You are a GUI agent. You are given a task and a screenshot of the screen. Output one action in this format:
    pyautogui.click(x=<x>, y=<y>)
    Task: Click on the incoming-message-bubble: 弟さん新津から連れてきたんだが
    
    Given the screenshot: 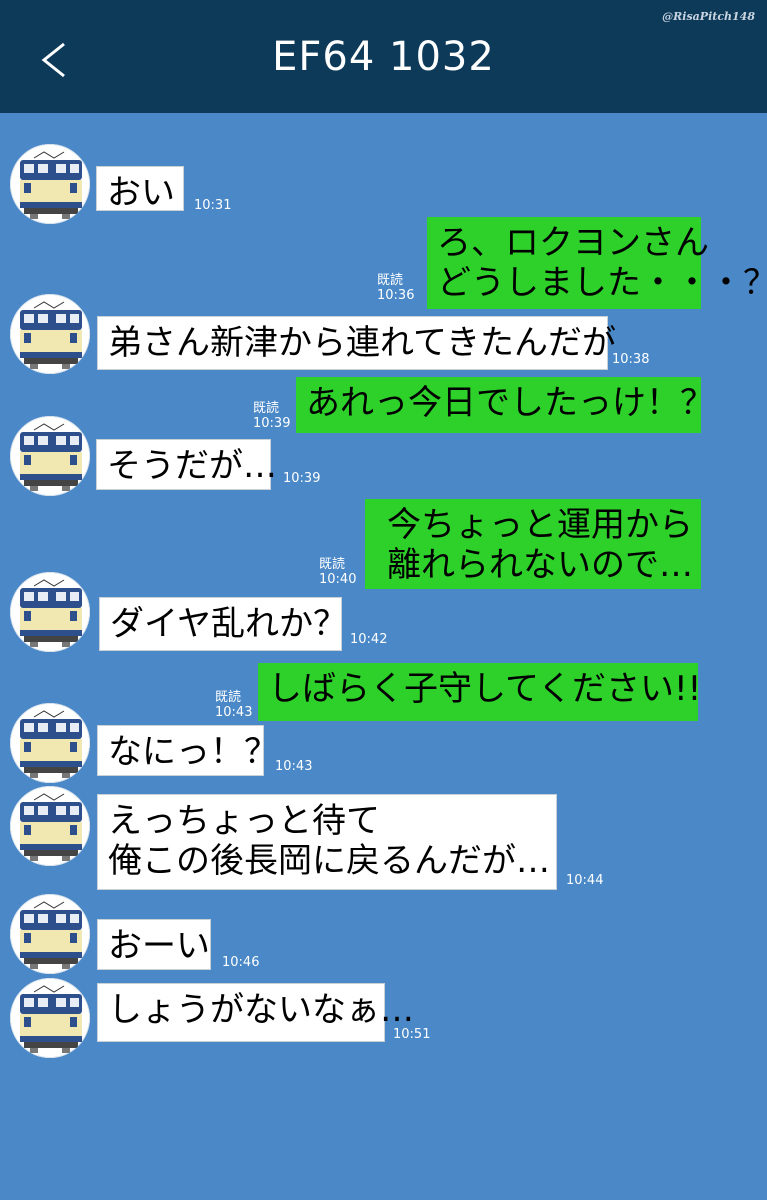 What is the action you would take?
    pyautogui.click(x=356, y=343)
    